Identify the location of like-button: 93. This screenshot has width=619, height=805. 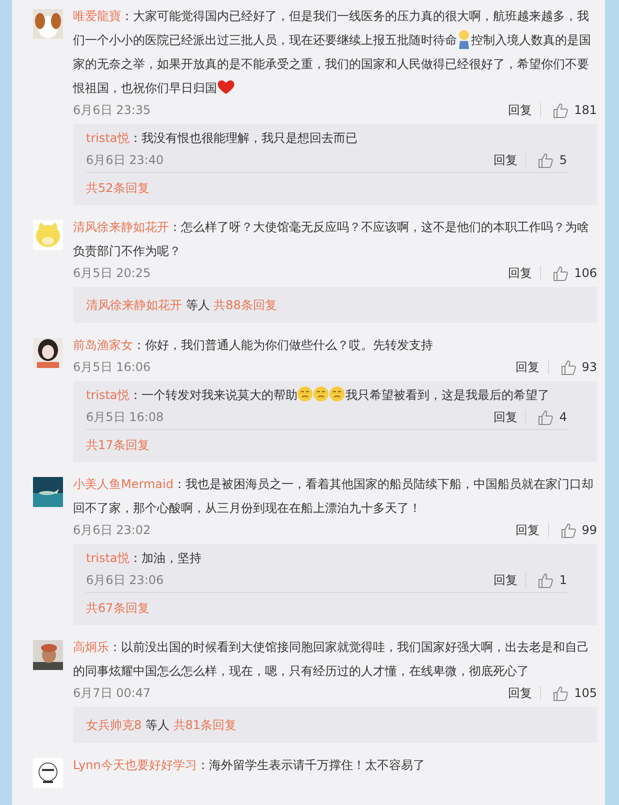
(572, 367).